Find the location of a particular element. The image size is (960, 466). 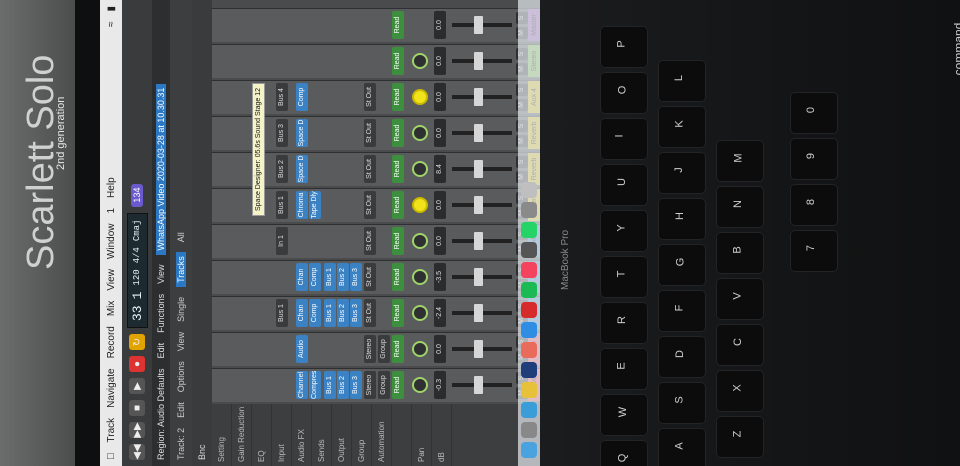

logic-icon is located at coordinates (529, 250).